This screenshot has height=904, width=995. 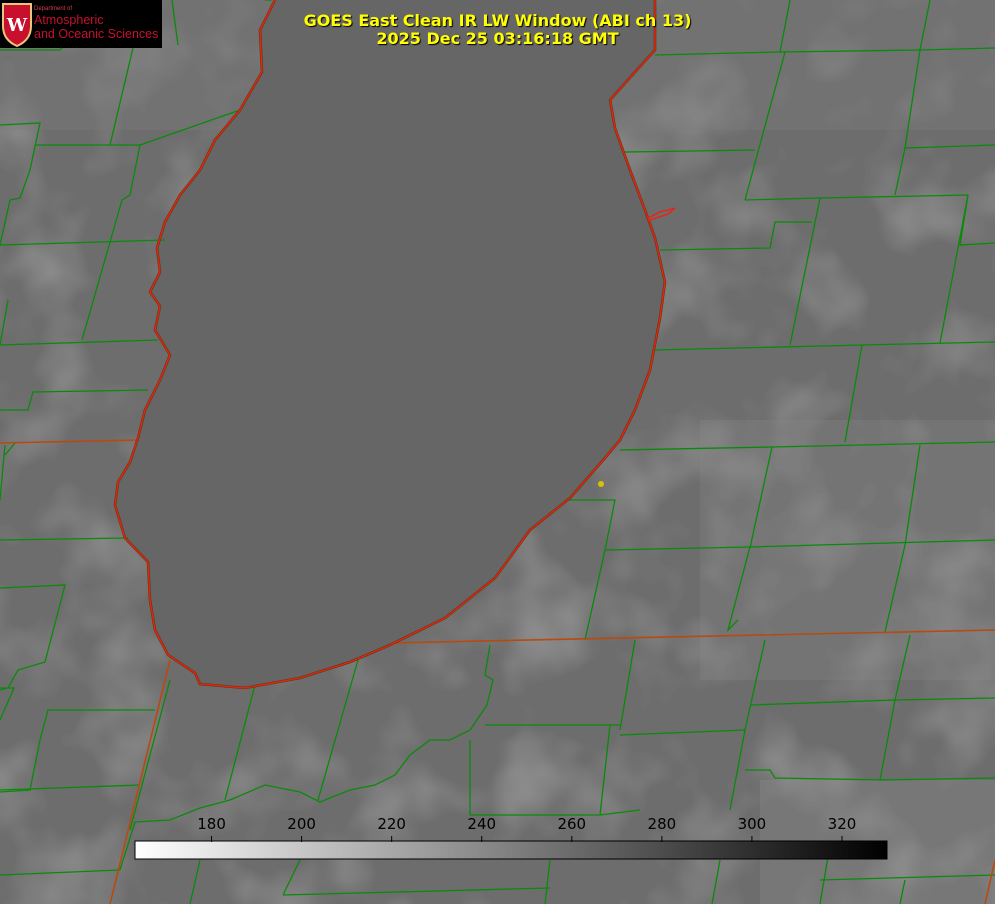 What do you see at coordinates (211, 824) in the screenshot?
I see `colorbar-tick-label: 180` at bounding box center [211, 824].